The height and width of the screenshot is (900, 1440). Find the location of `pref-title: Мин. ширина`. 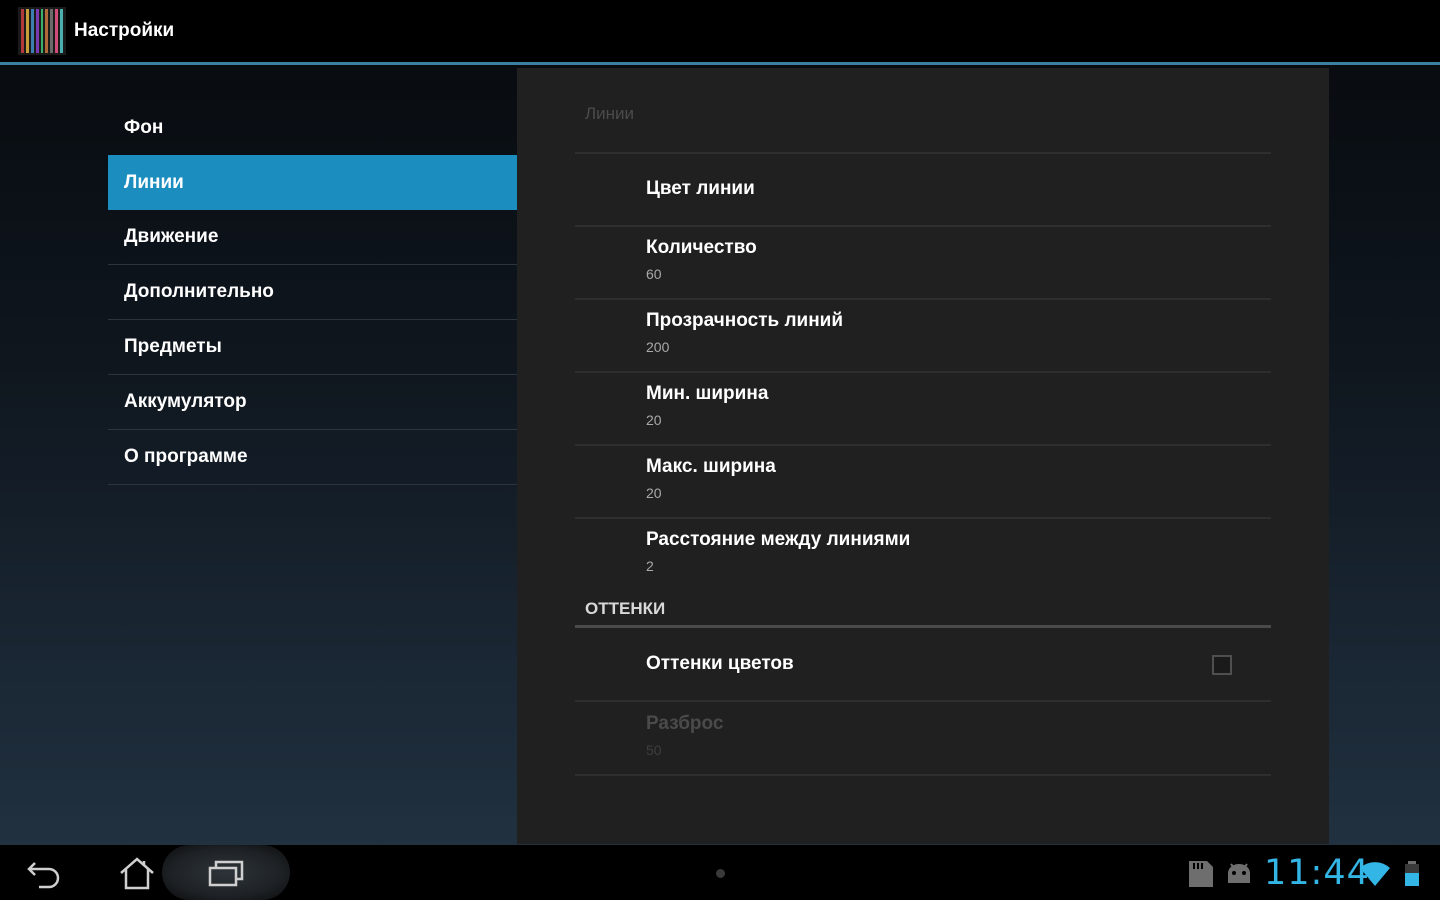

pref-title: Мин. ширина is located at coordinates (707, 393).